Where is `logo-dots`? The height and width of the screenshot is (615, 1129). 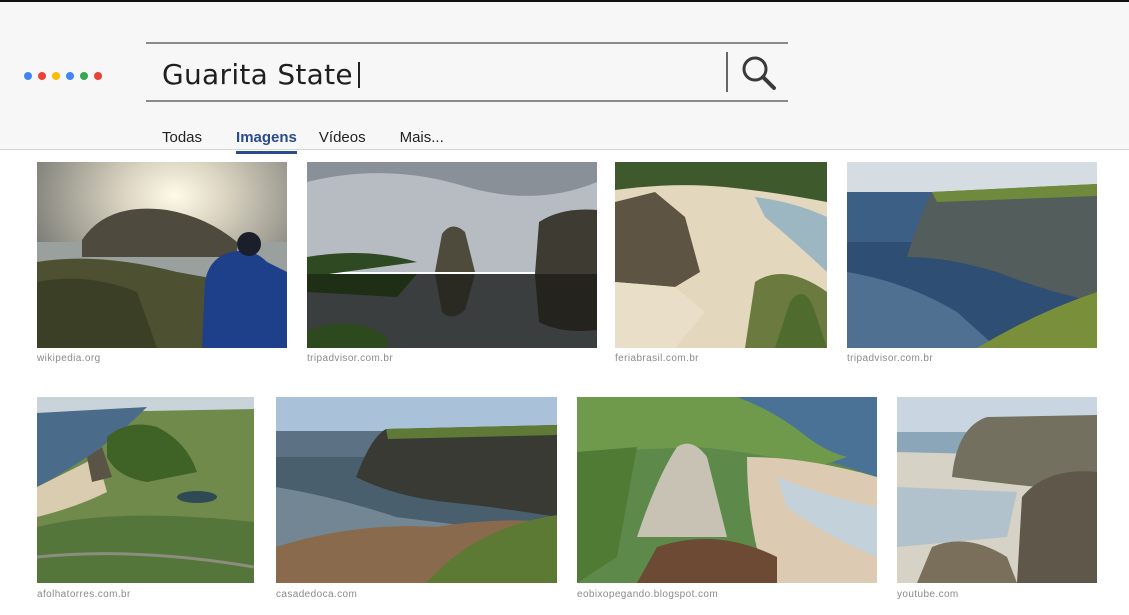
logo-dots is located at coordinates (63, 76).